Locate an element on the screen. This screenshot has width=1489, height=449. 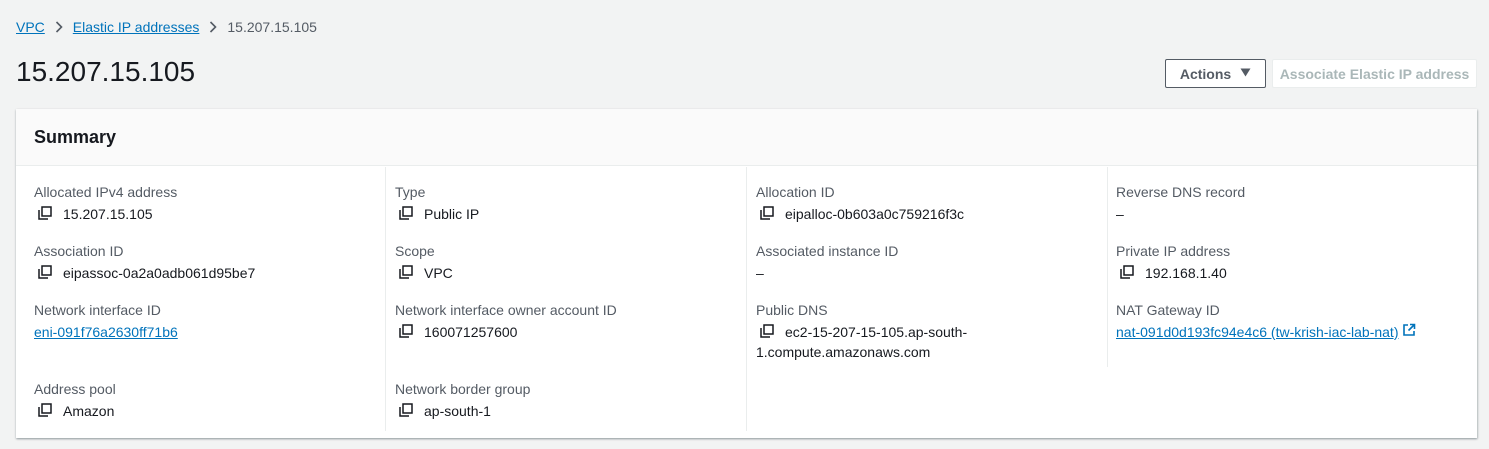
field-value: 15.207.15.105 is located at coordinates (108, 214).